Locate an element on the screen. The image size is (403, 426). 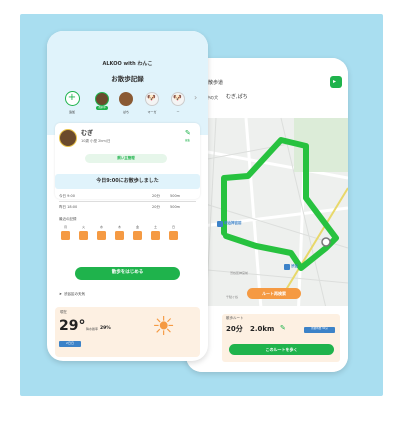
route-distance: 2.0km is located at coordinates (262, 329).